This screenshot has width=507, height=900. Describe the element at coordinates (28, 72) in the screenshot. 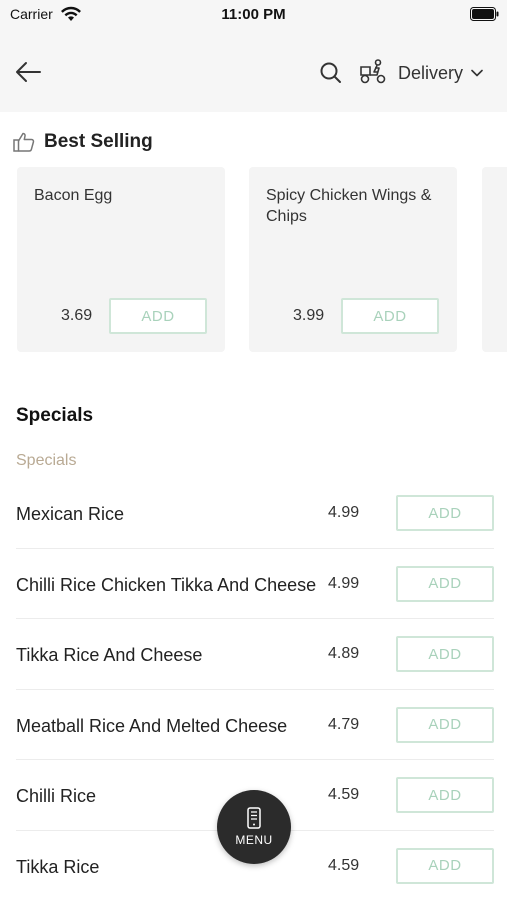

I see `back-arrow-icon` at that location.